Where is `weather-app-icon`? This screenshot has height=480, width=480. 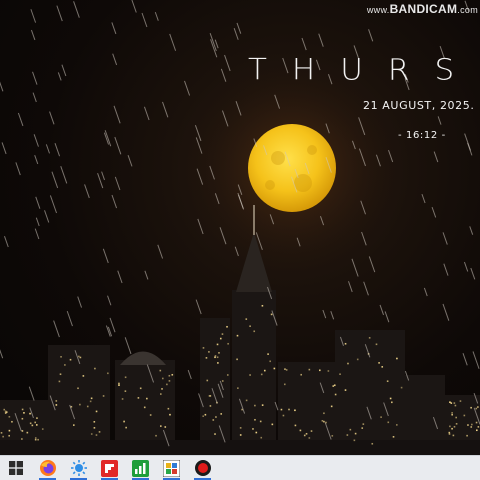 weather-app-icon is located at coordinates (78, 468).